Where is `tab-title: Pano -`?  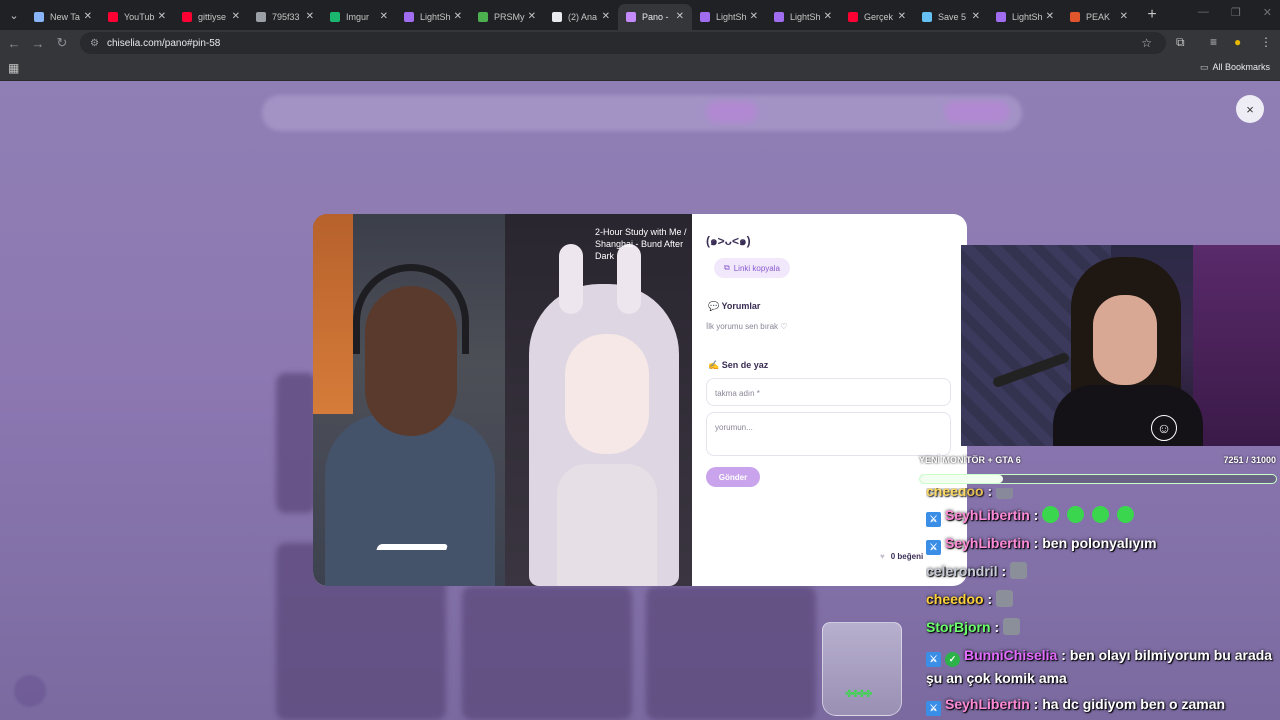
tab-title: Pano - is located at coordinates (655, 17).